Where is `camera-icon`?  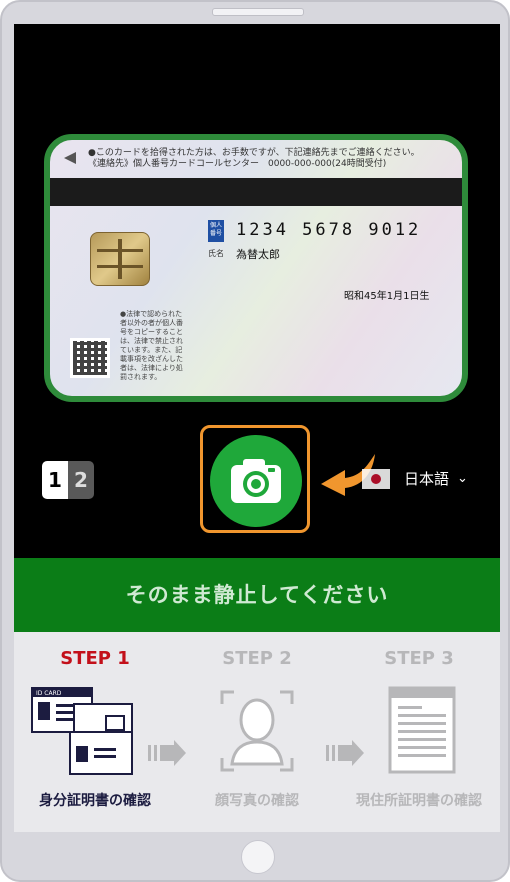
camera-icon is located at coordinates (256, 481).